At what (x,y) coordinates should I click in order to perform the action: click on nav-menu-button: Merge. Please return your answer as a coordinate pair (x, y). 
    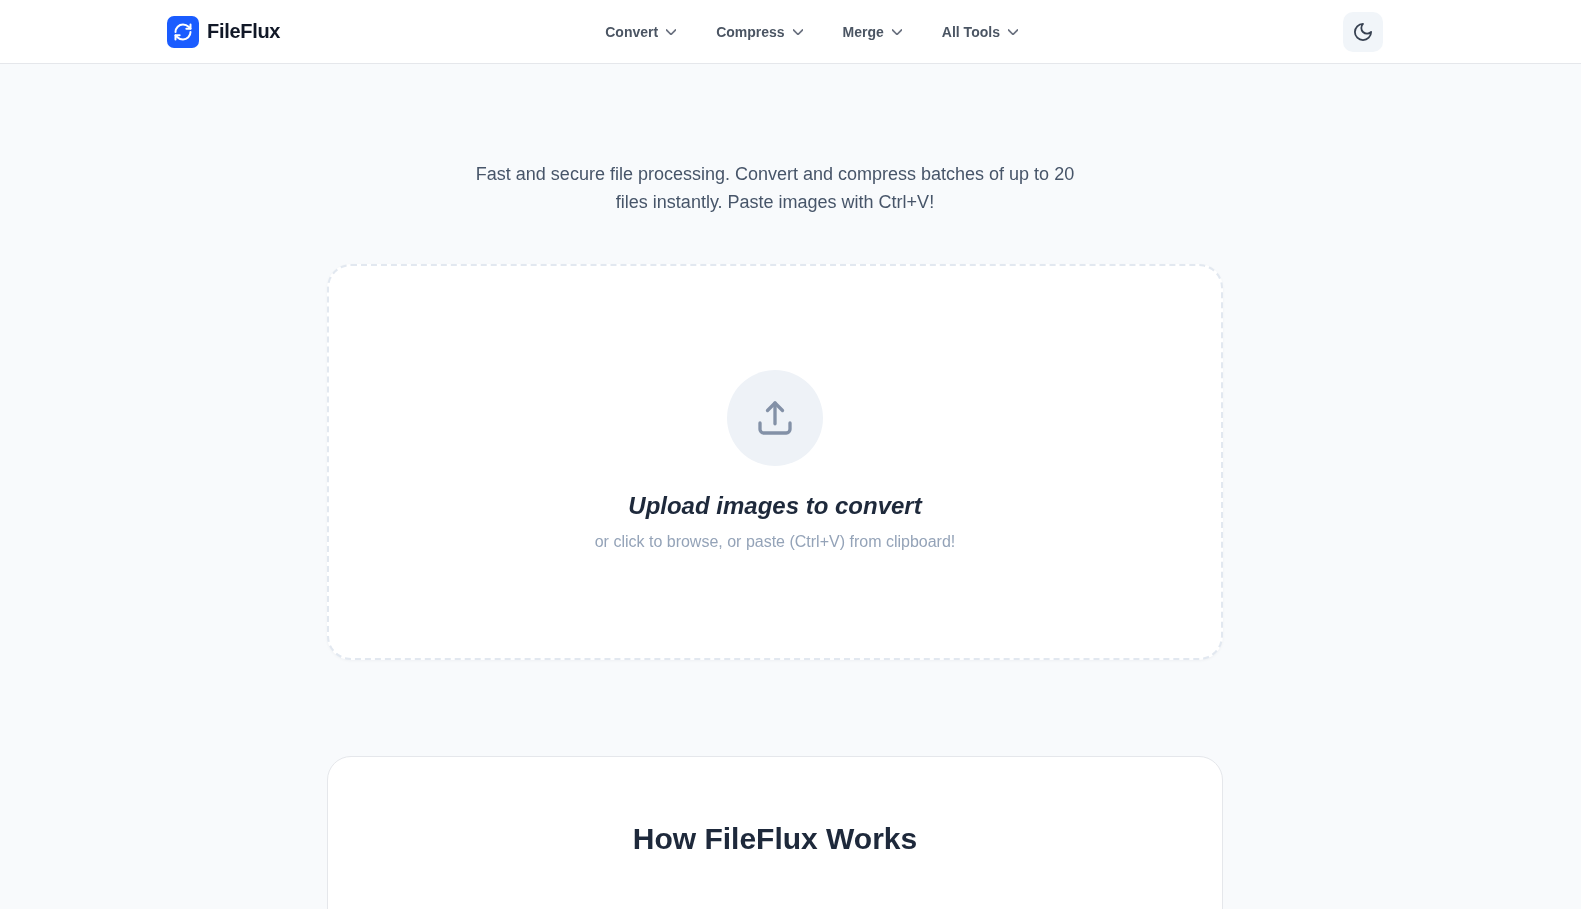
    Looking at the image, I should click on (872, 31).